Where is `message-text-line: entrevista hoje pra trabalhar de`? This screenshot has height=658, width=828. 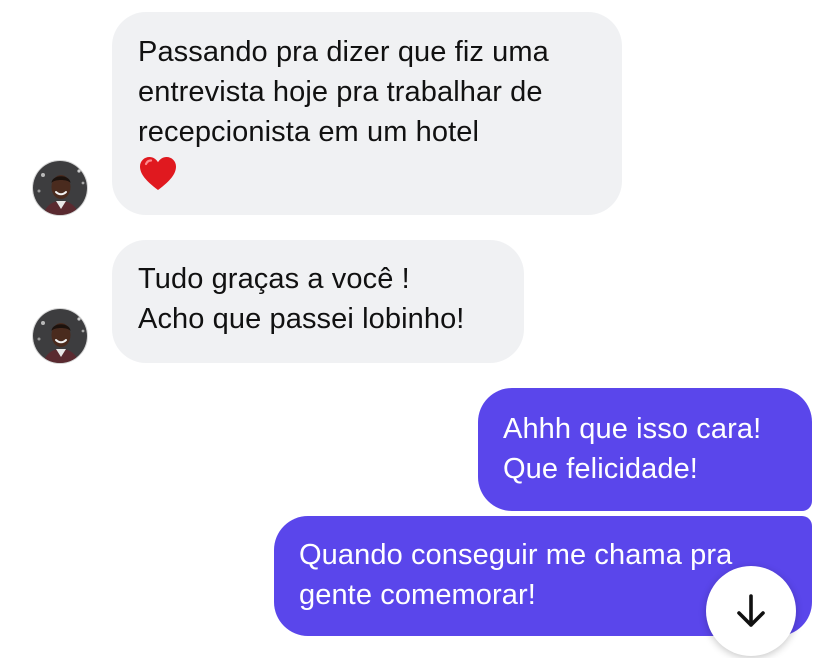
message-text-line: entrevista hoje pra trabalhar de is located at coordinates (340, 92).